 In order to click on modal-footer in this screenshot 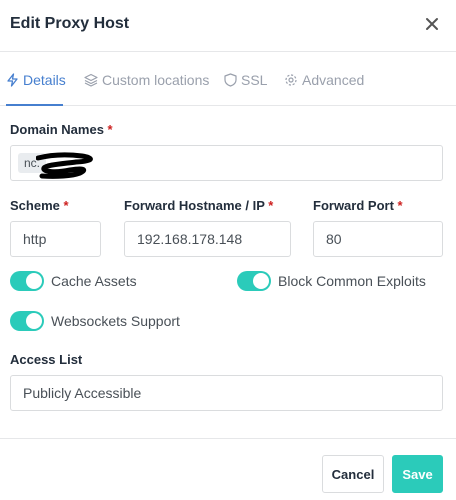, I will do `click(228, 469)`.